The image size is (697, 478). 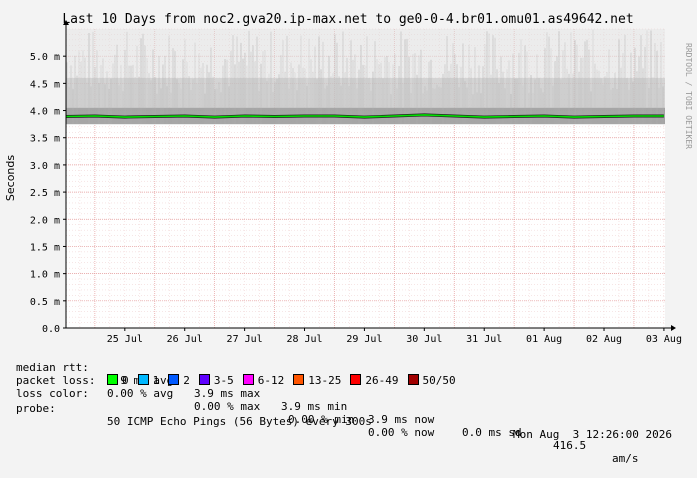 I want to click on probe-label: probe:, so click(x=36, y=408).